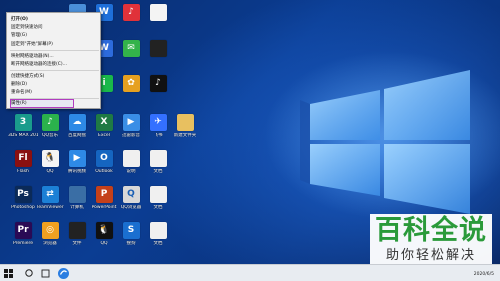  Describe the element at coordinates (131, 243) in the screenshot. I see `desktop-icon-label: 搜狗` at that location.